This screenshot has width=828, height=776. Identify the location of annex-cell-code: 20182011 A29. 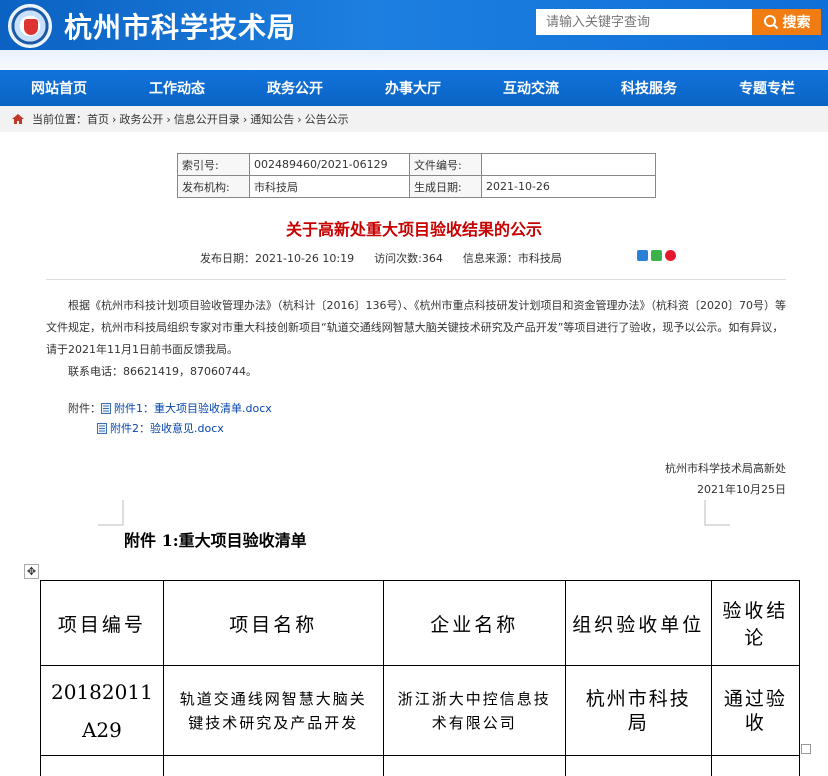
(102, 710).